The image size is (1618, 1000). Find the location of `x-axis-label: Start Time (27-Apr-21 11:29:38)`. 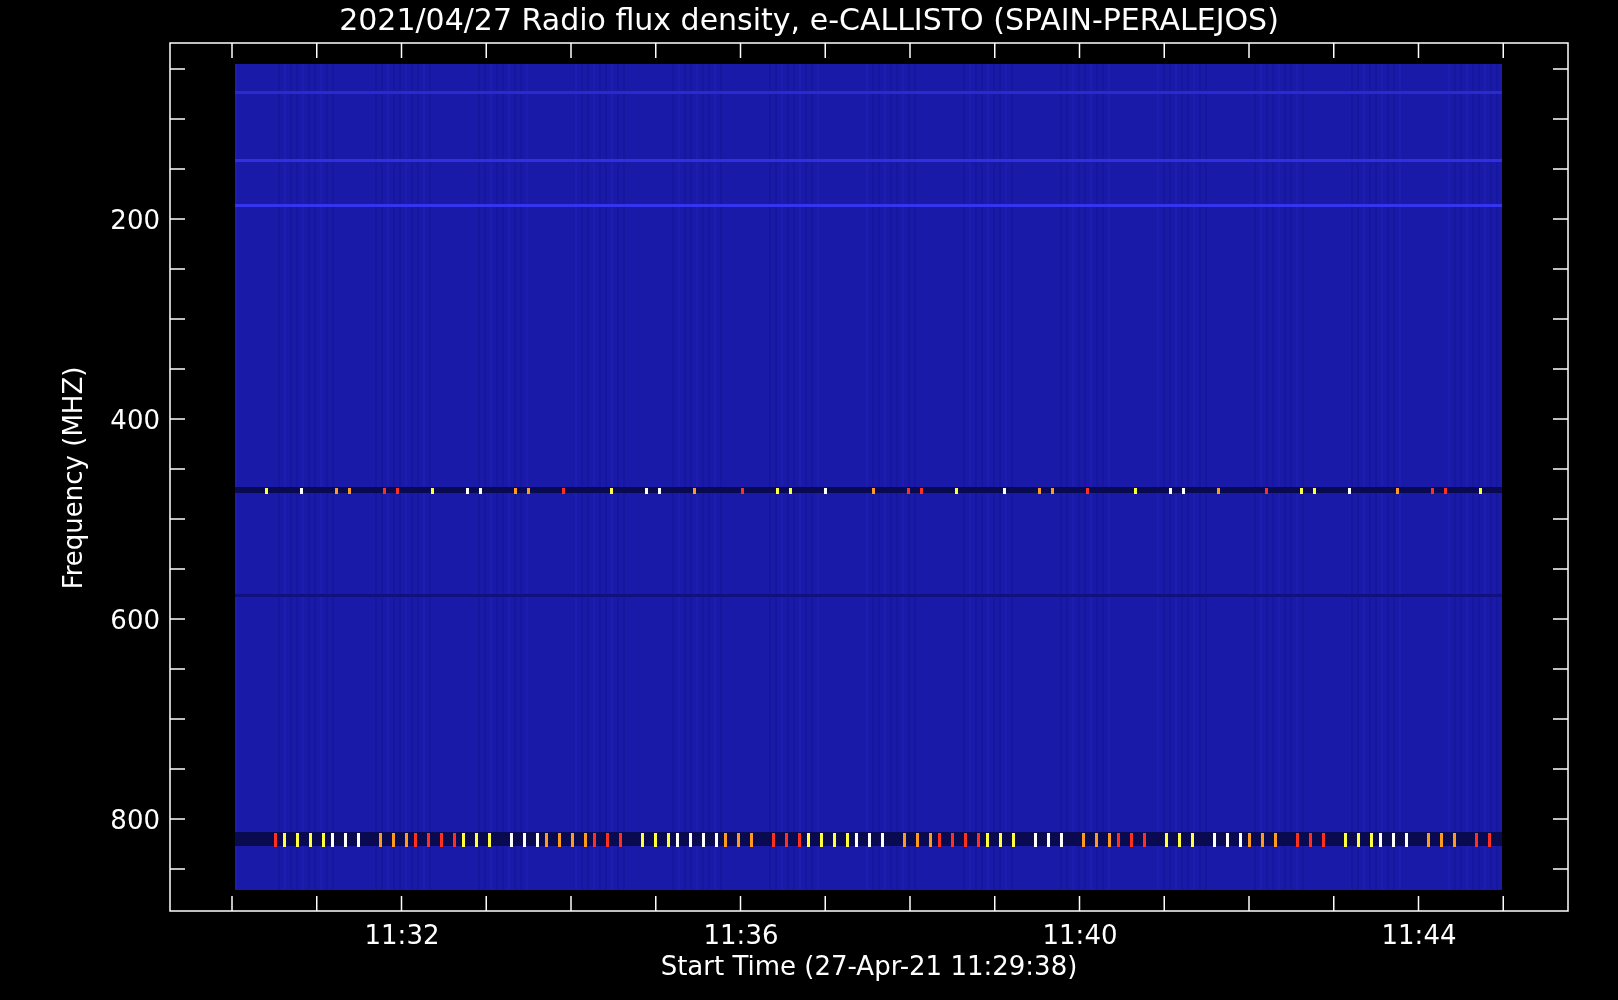

x-axis-label: Start Time (27-Apr-21 11:29:38) is located at coordinates (869, 966).